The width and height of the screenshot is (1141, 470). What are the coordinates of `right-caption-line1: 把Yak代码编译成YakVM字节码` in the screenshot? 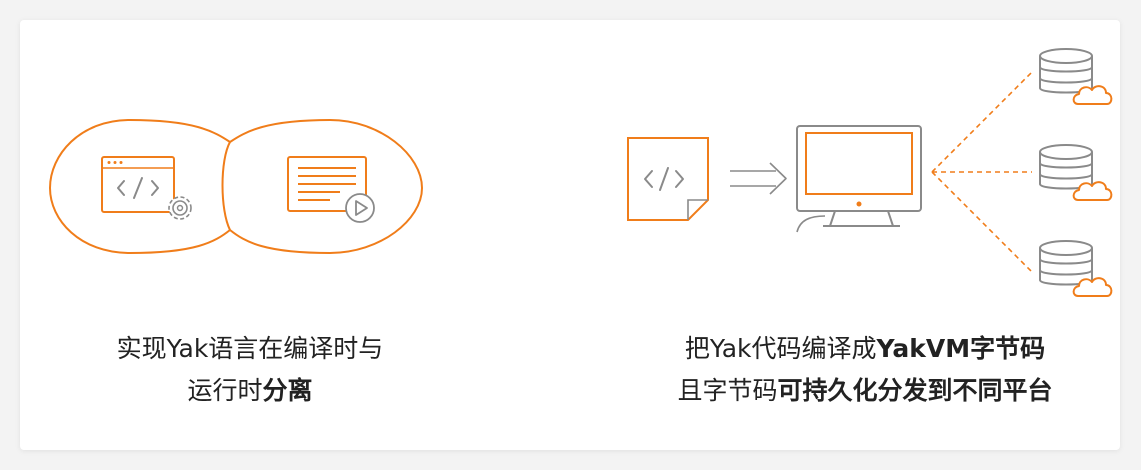 It's located at (865, 349).